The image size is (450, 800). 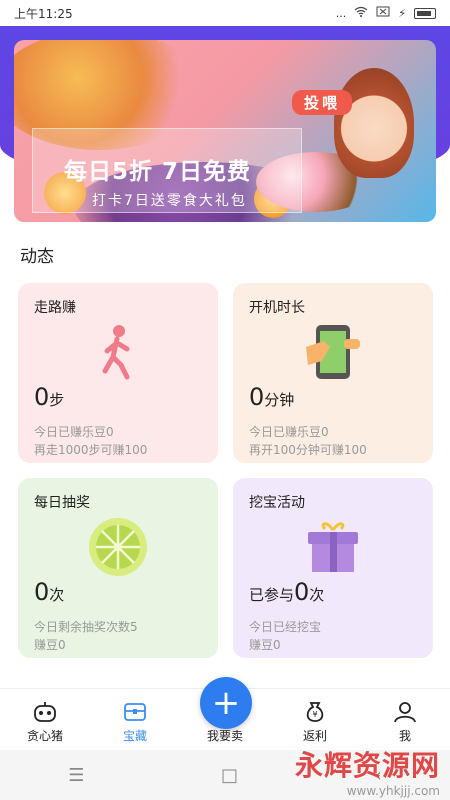 I want to click on minutes-value: 0分钟, so click(x=271, y=397).